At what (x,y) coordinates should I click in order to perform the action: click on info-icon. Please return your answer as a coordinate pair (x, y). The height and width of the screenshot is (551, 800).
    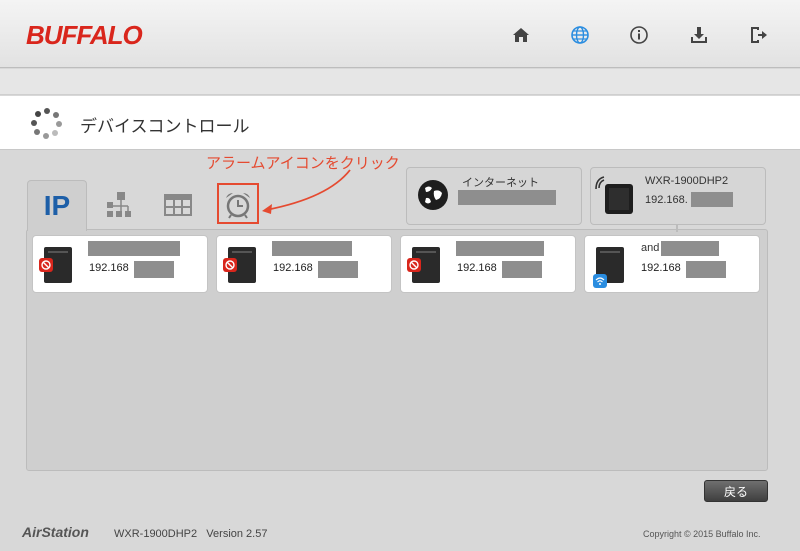
    Looking at the image, I should click on (639, 35).